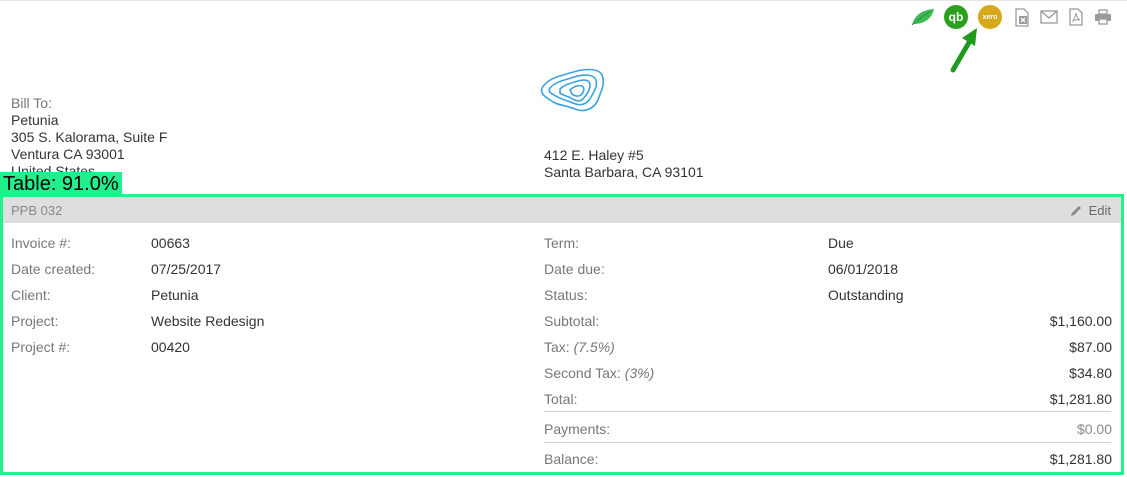 This screenshot has height=477, width=1127. Describe the element at coordinates (1022, 17) in the screenshot. I see `excel-icon` at that location.